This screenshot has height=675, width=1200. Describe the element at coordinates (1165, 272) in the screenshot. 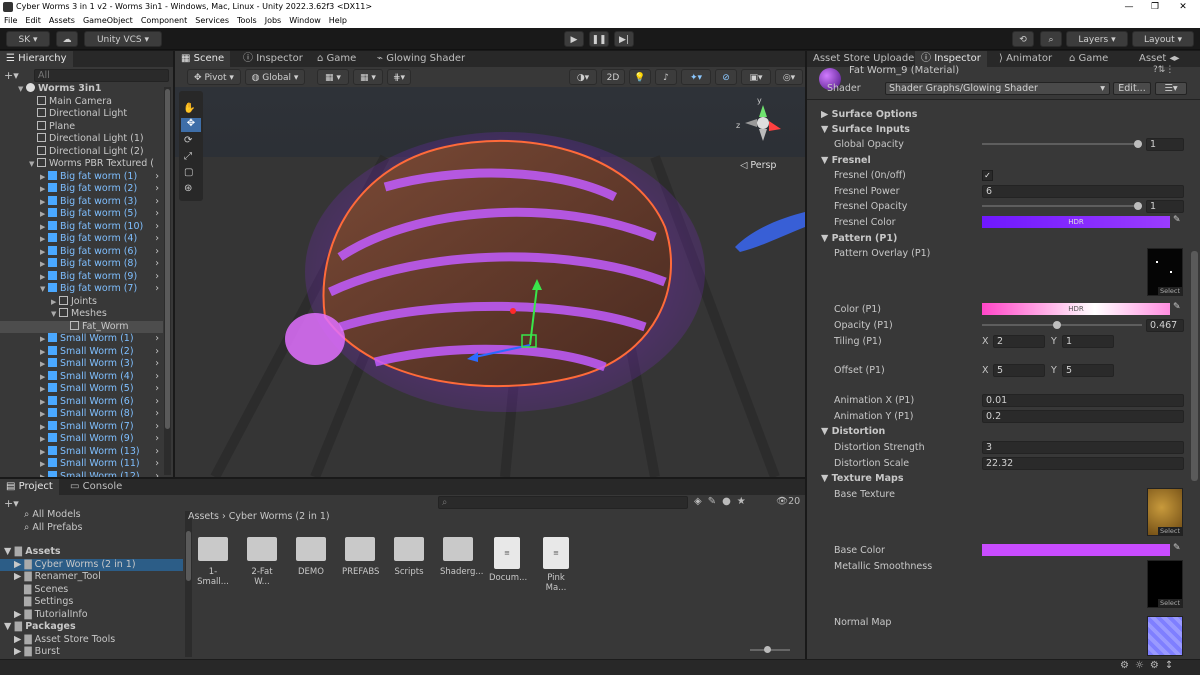

I see `pattern-overlay-thumbnail: Select` at that location.